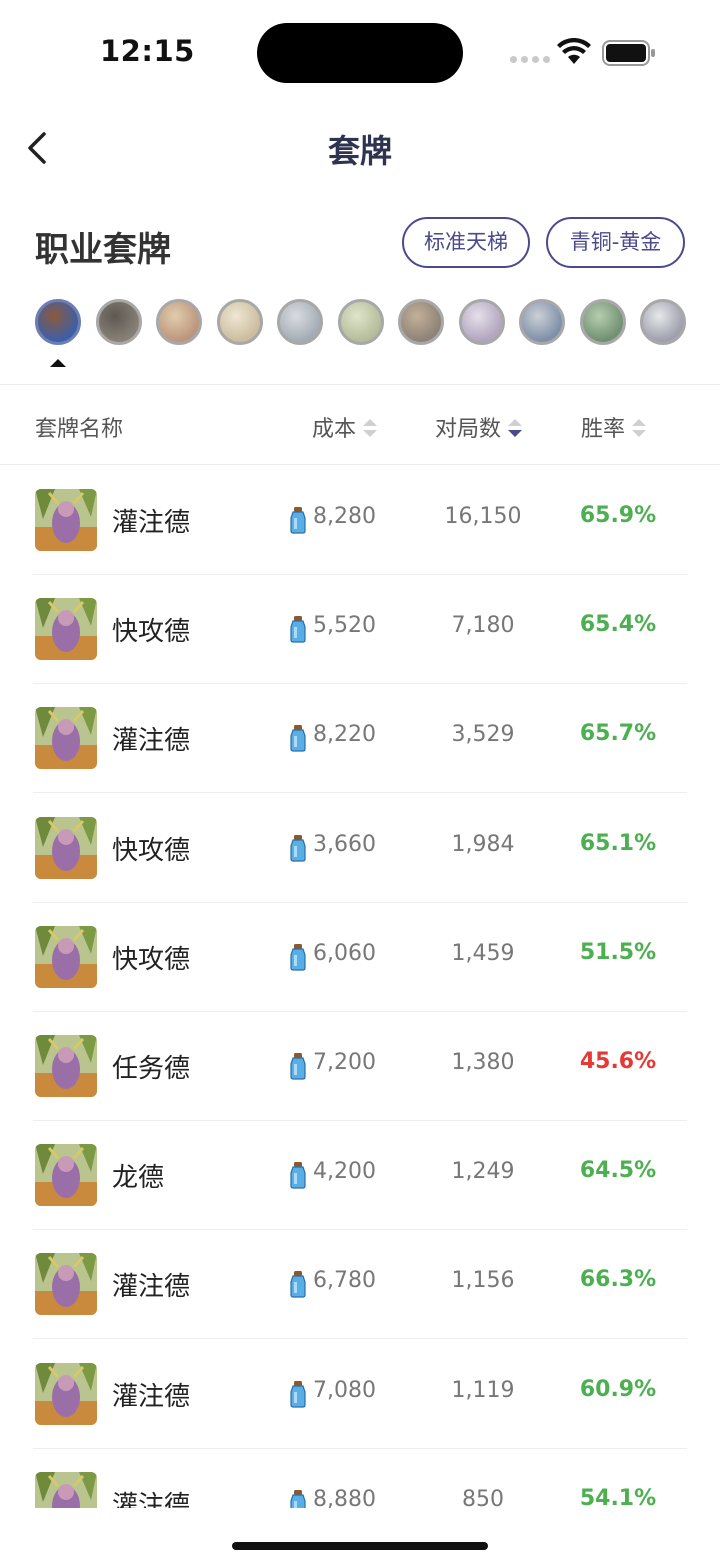 The image size is (720, 1558). Describe the element at coordinates (483, 1497) in the screenshot. I see `deck-games: 850` at that location.